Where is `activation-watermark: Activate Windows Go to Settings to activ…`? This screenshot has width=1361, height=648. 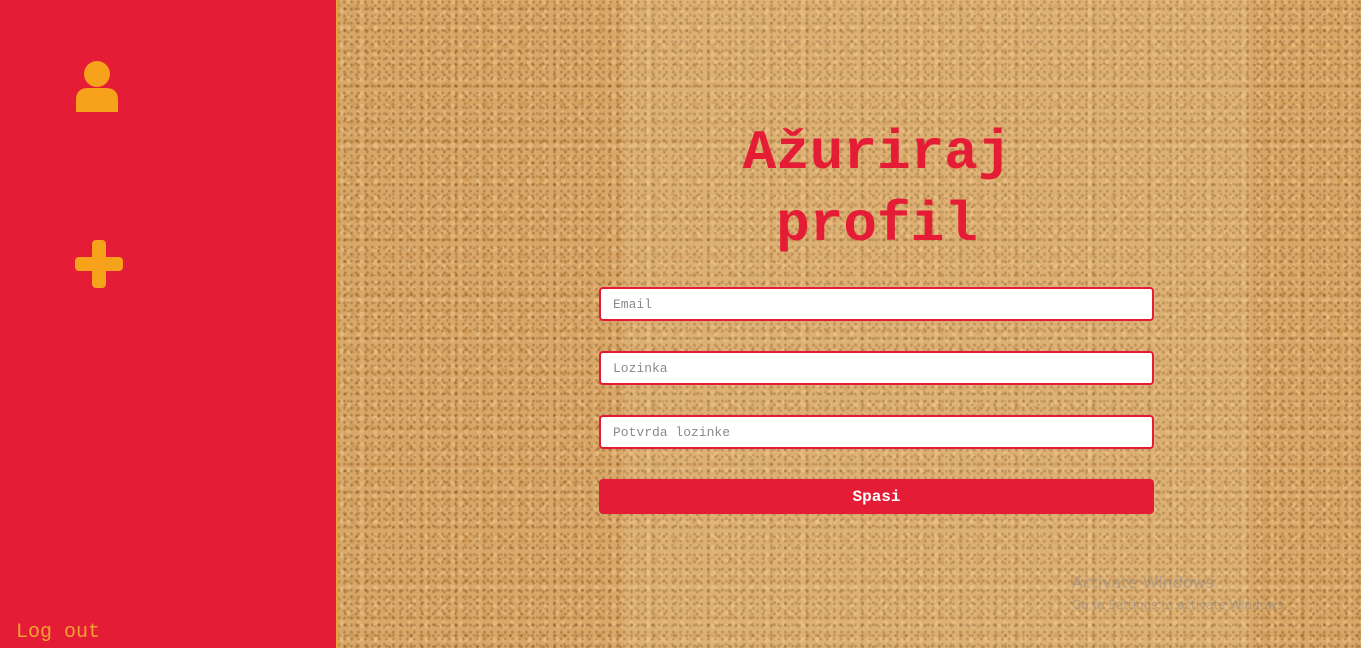 activation-watermark: Activate Windows Go to Settings to activ… is located at coordinates (1179, 594).